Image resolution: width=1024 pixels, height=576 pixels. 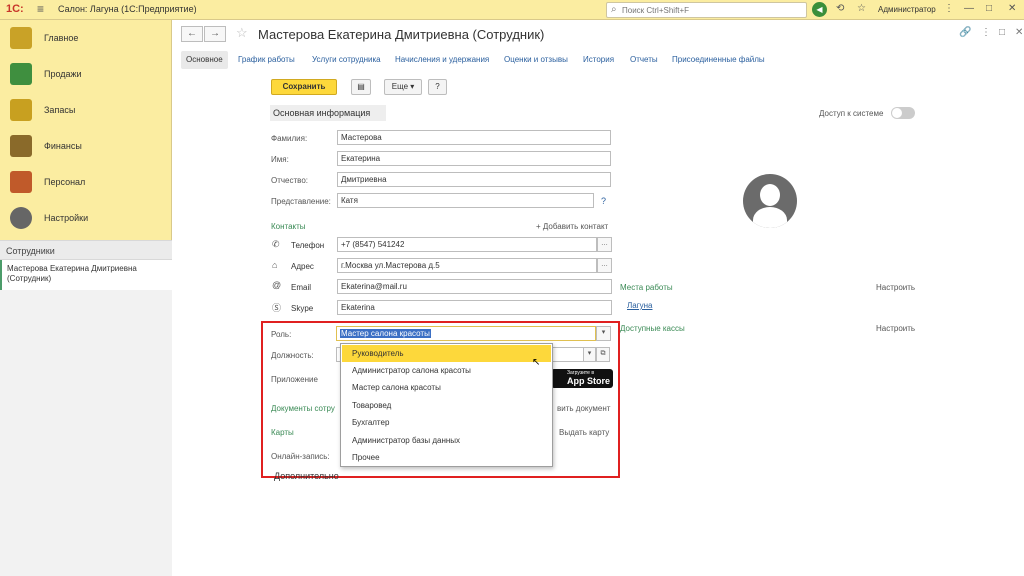 What do you see at coordinates (301, 287) in the screenshot?
I see `email-label: Email` at bounding box center [301, 287].